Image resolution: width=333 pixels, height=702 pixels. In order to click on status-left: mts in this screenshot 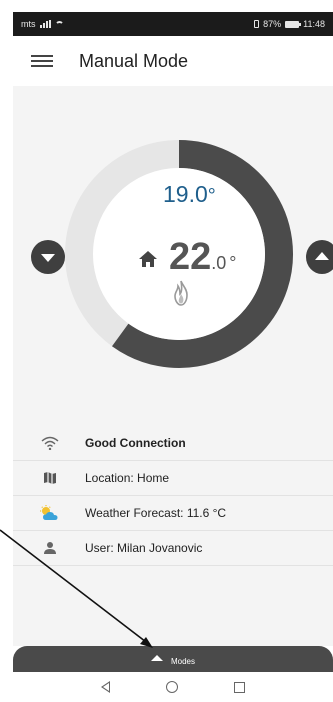, I will do `click(42, 24)`.